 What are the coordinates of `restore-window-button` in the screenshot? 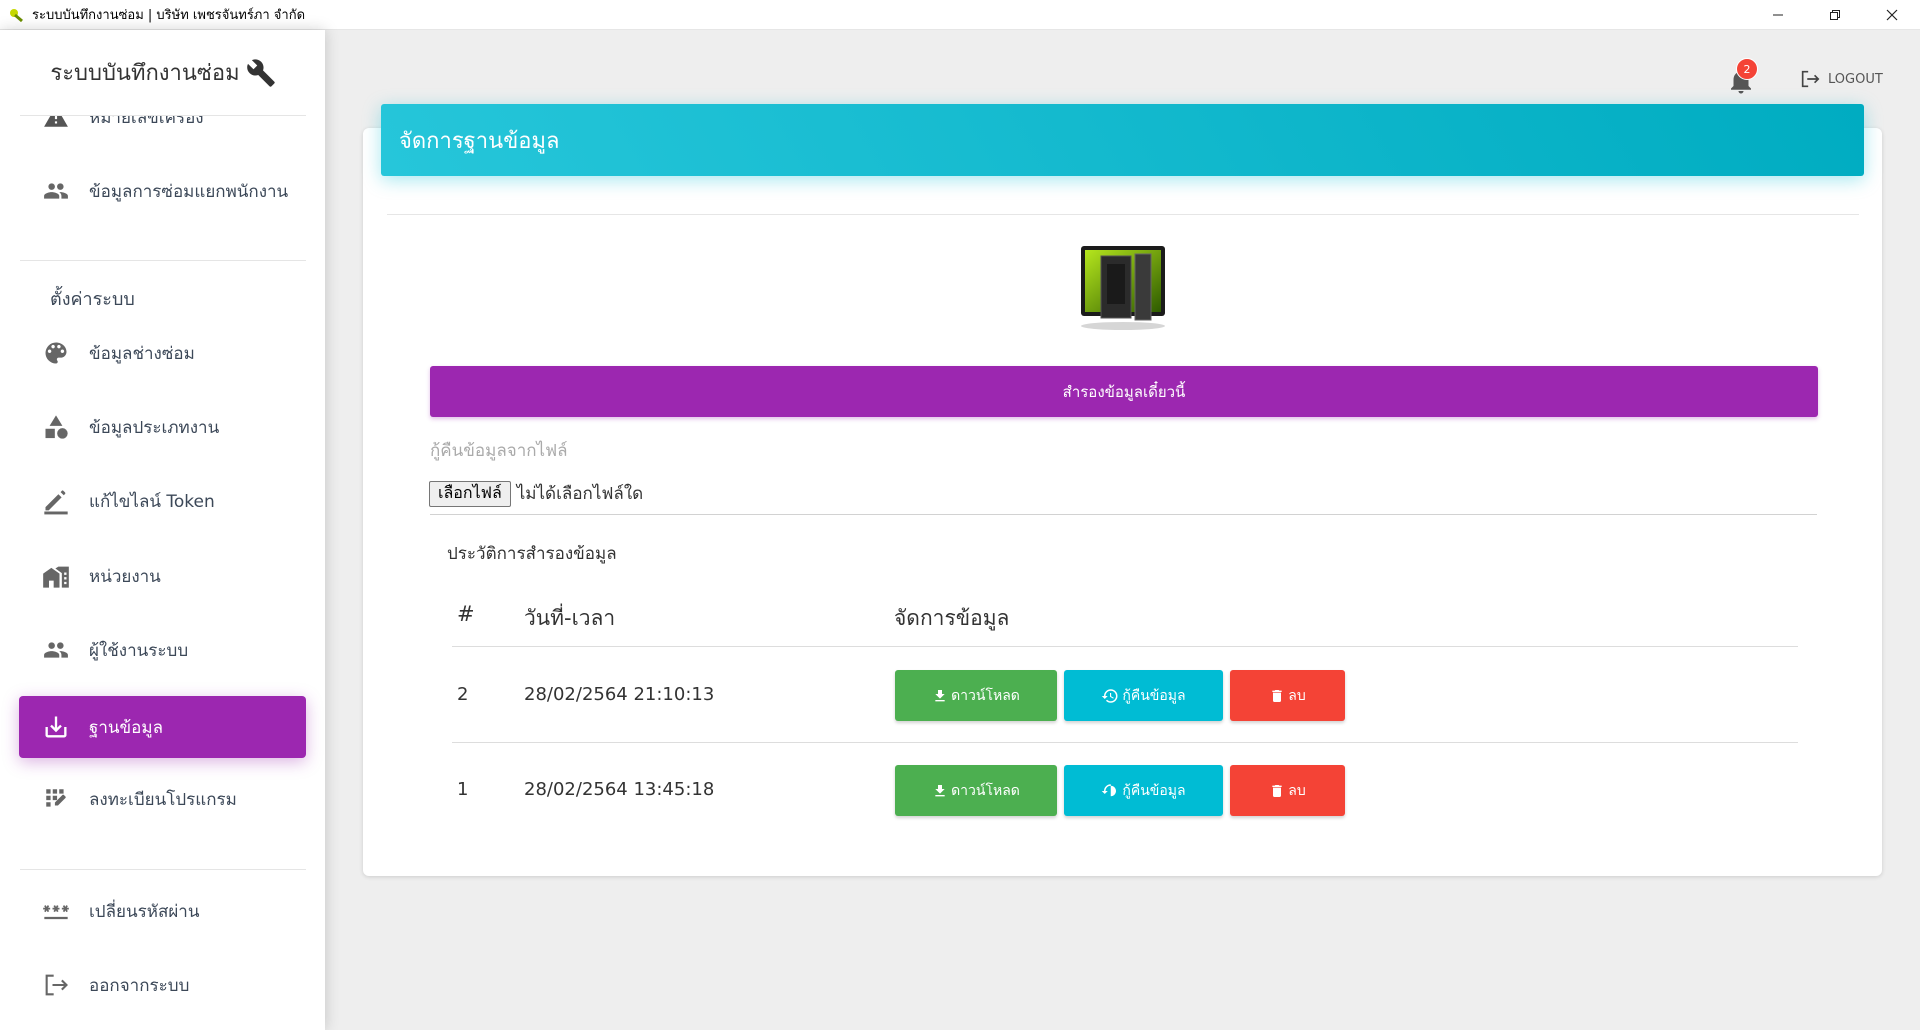 It's located at (1834, 15).